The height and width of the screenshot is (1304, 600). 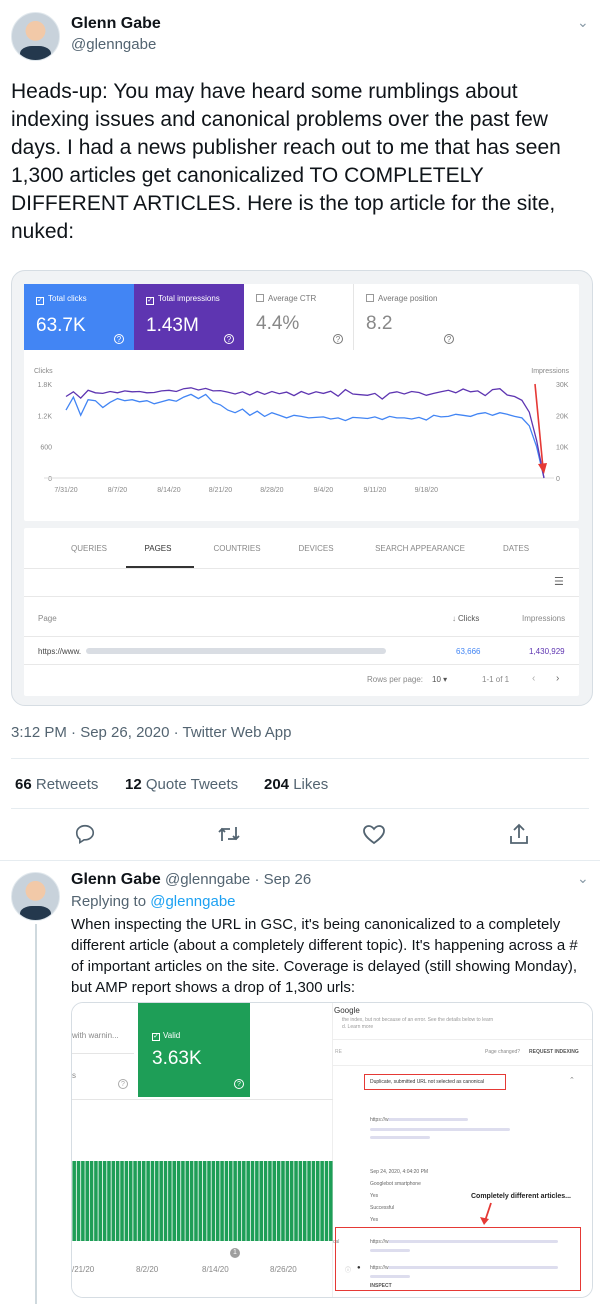 What do you see at coordinates (562, 416) in the screenshot?
I see `right-tick-label: 20K` at bounding box center [562, 416].